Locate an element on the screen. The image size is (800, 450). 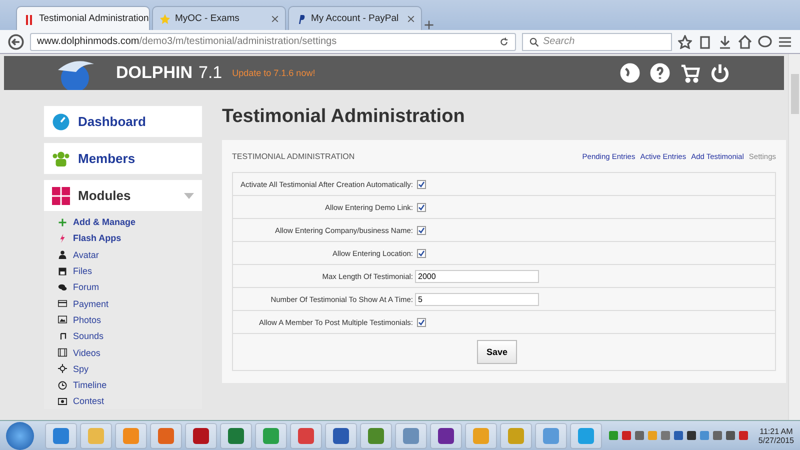
input-field: 2000 is located at coordinates (477, 276).